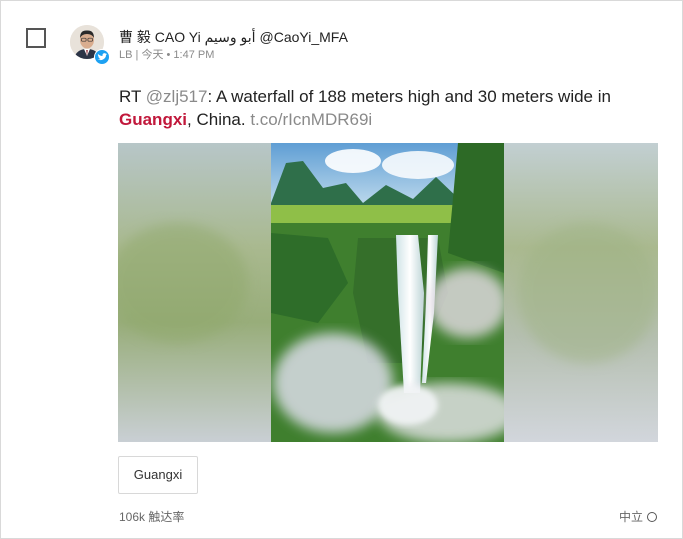  What do you see at coordinates (177, 96) in the screenshot?
I see `mention-link: @zlj517` at bounding box center [177, 96].